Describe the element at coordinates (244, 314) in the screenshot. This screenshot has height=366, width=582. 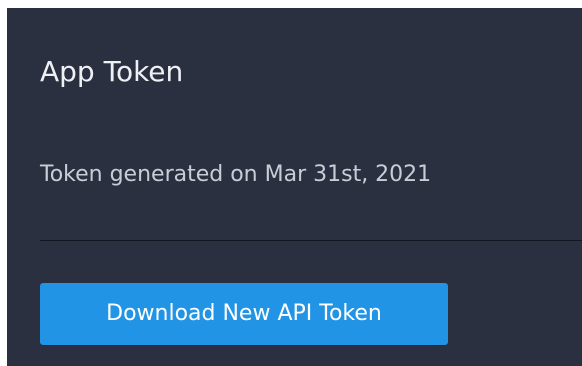
I see `download-new-api-token-button: Download New API Token` at that location.